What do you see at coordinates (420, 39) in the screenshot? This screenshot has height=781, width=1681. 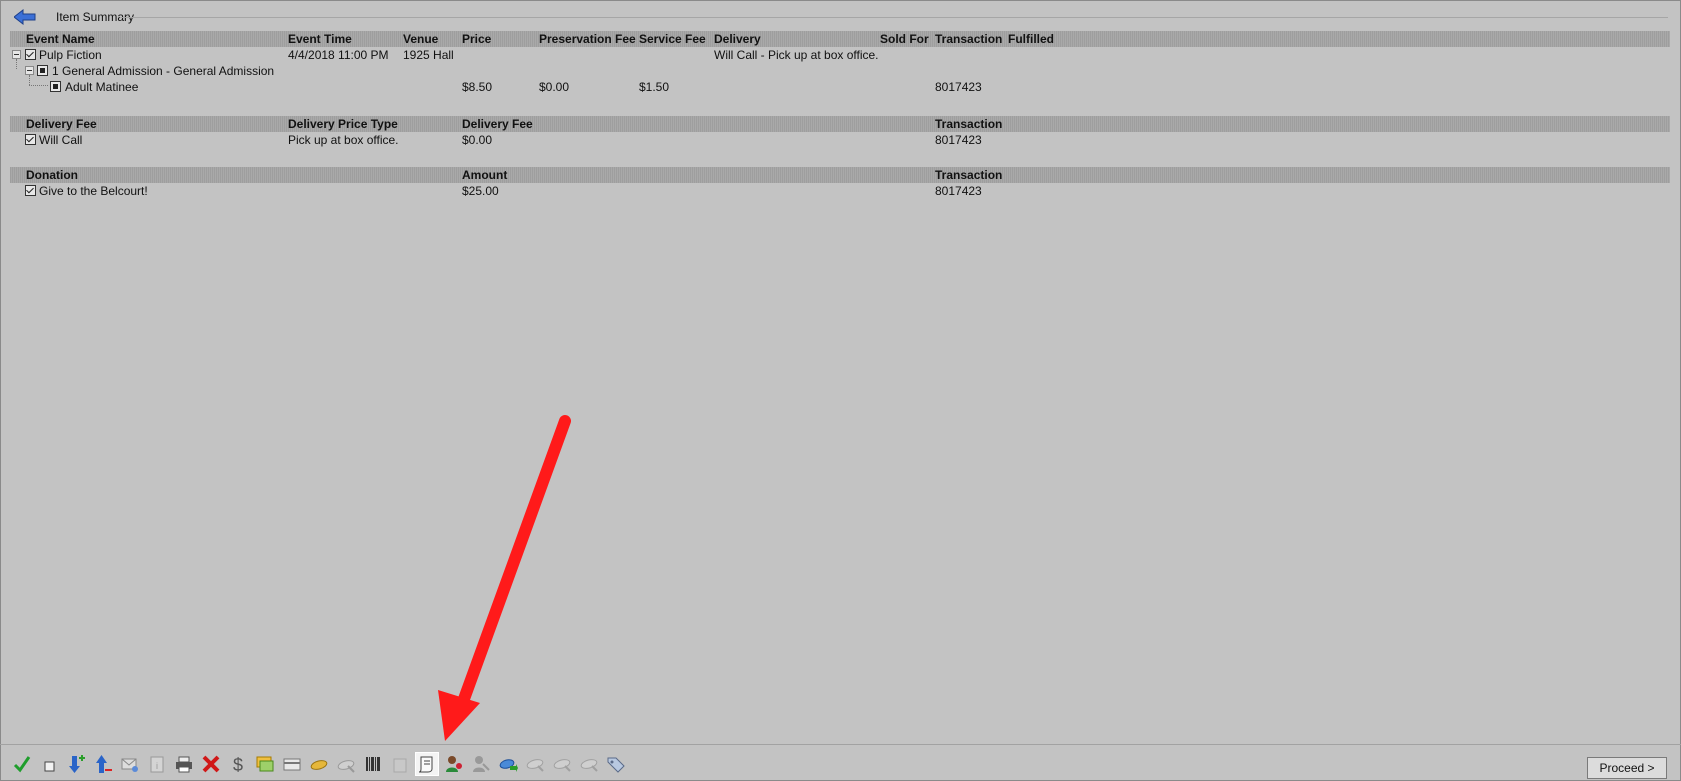 I see `col-venue: Venue` at bounding box center [420, 39].